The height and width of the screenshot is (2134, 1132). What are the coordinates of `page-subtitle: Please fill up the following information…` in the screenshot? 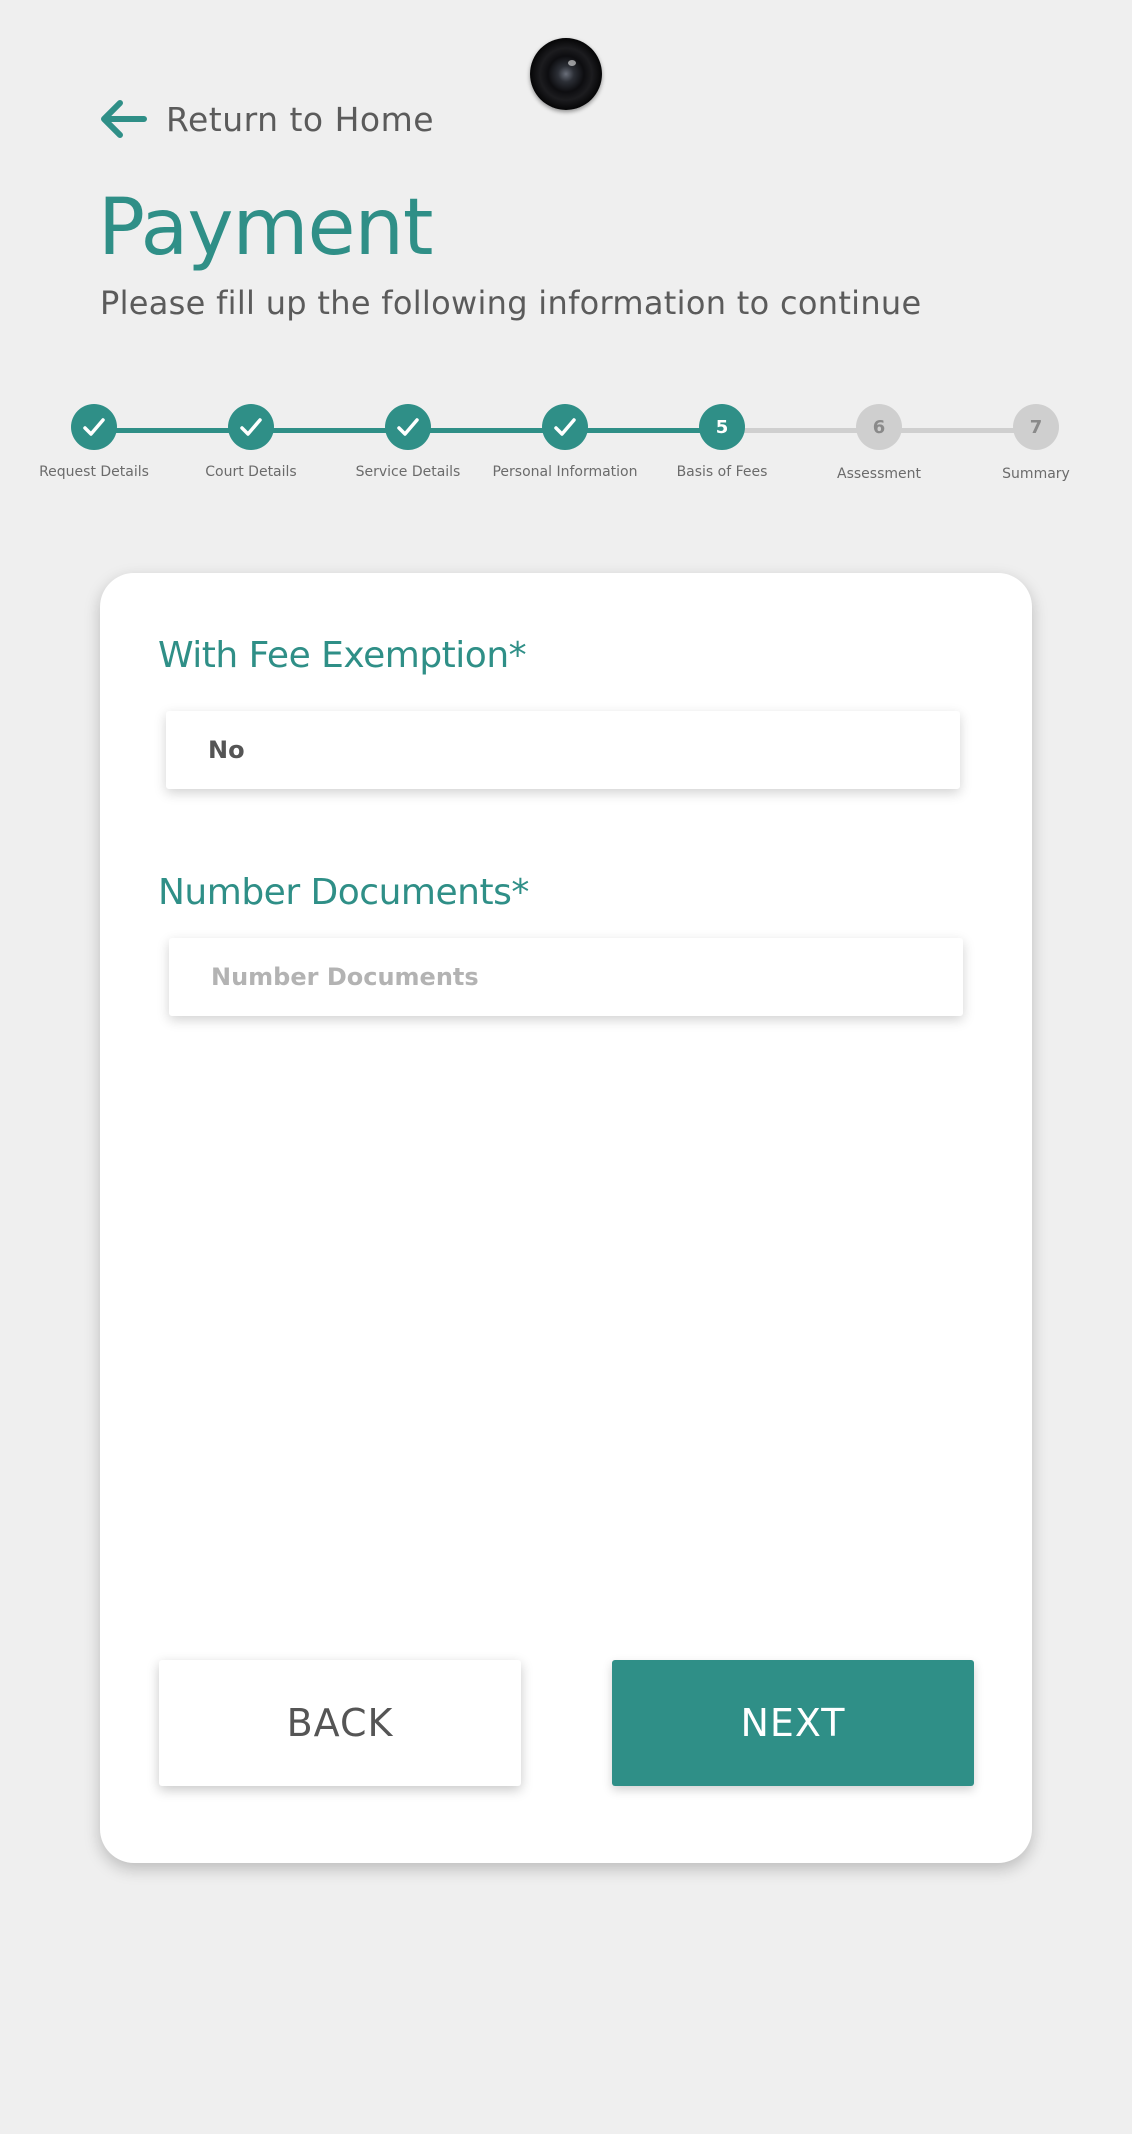 It's located at (511, 303).